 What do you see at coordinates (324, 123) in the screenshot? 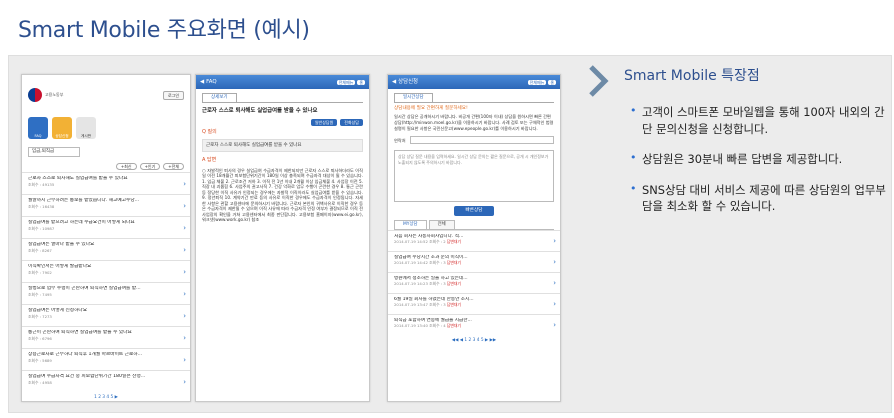
I see `general-consult-button: 일반상담원` at bounding box center [324, 123].